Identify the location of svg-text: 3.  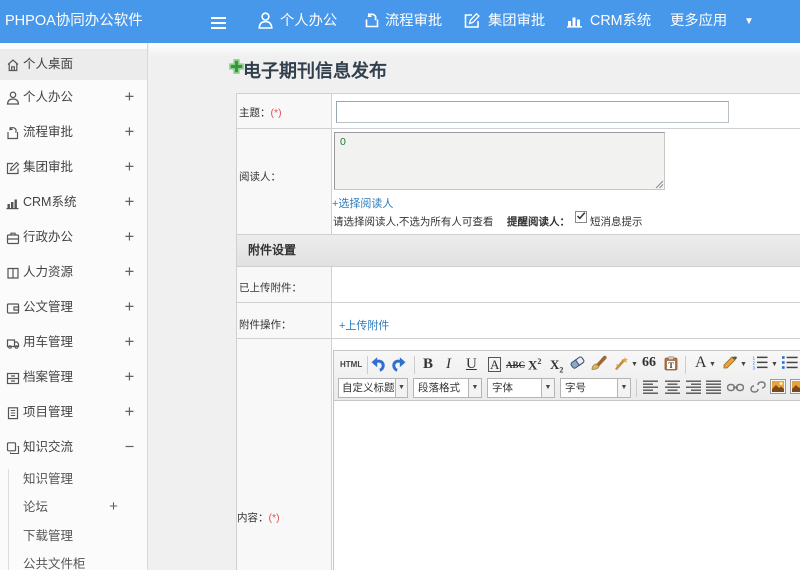
(754, 367).